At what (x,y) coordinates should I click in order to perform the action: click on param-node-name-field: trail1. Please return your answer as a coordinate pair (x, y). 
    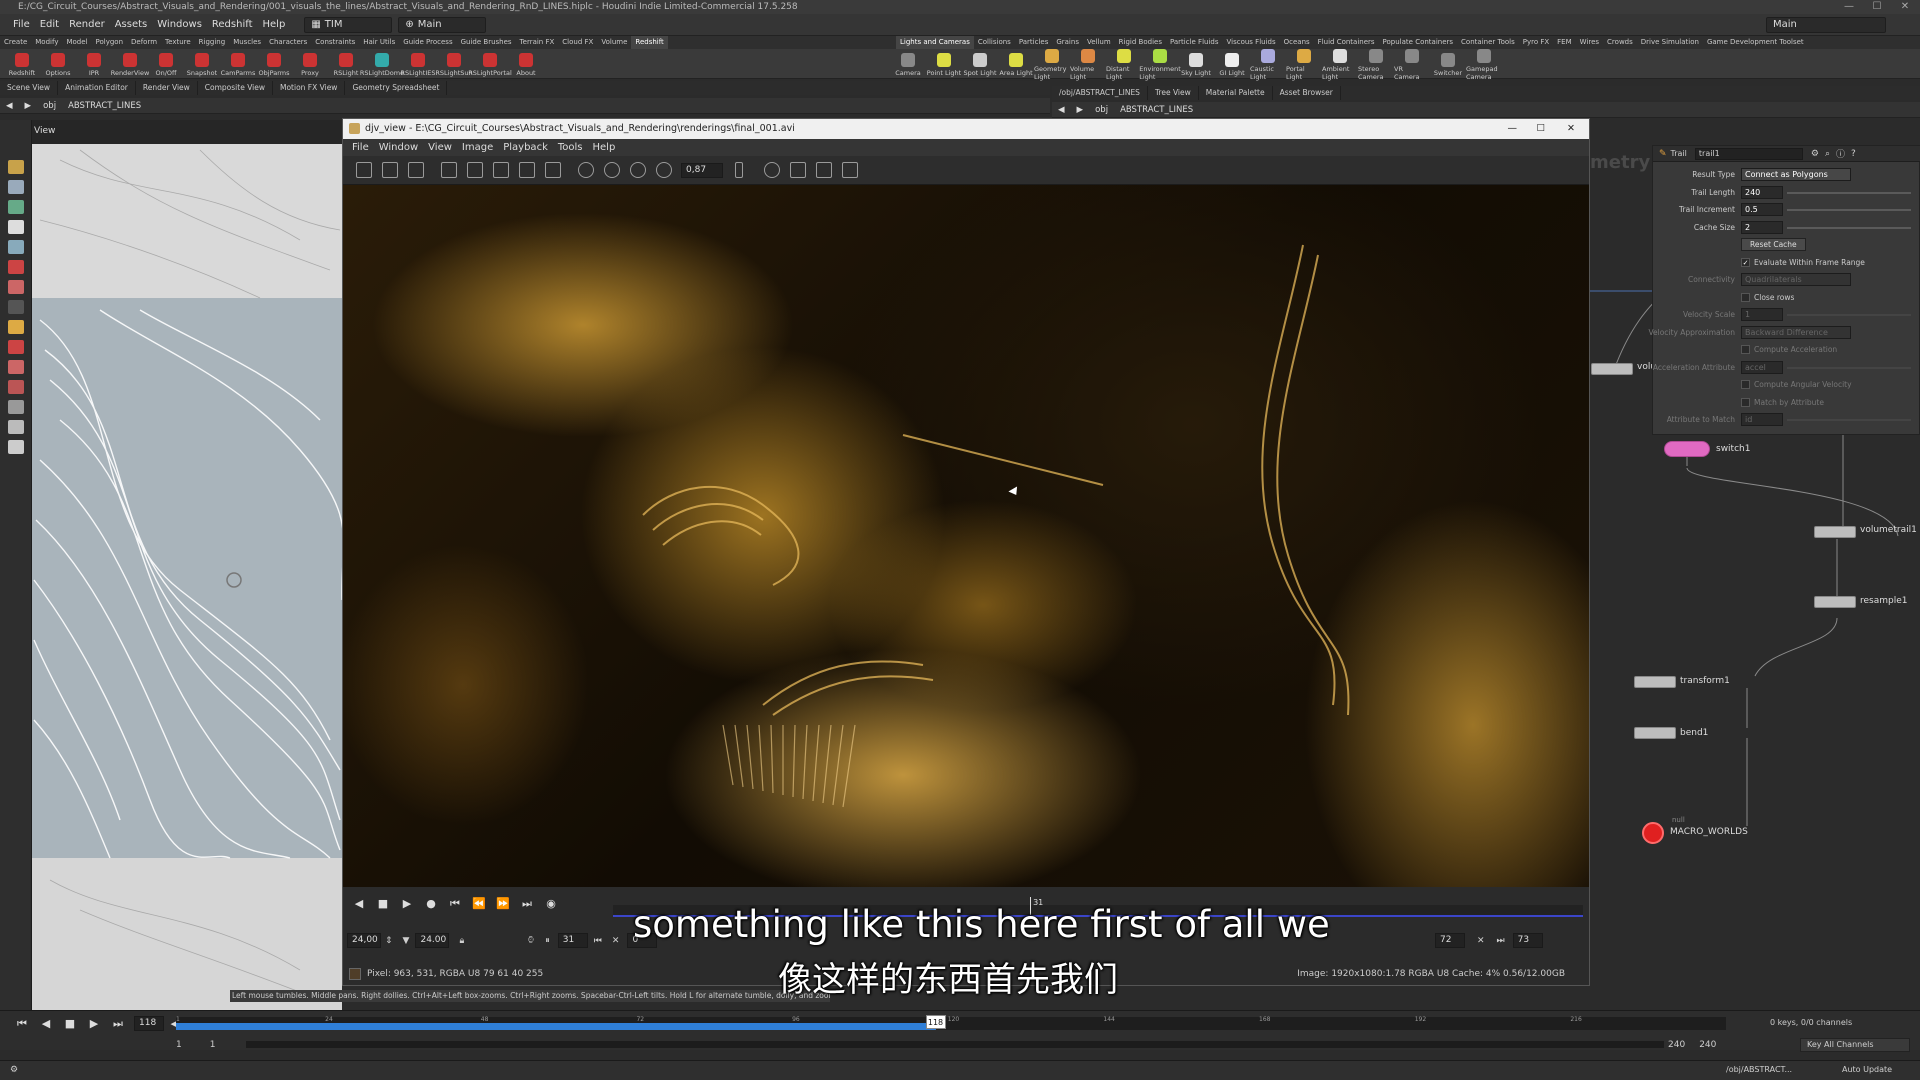
    Looking at the image, I should click on (1748, 153).